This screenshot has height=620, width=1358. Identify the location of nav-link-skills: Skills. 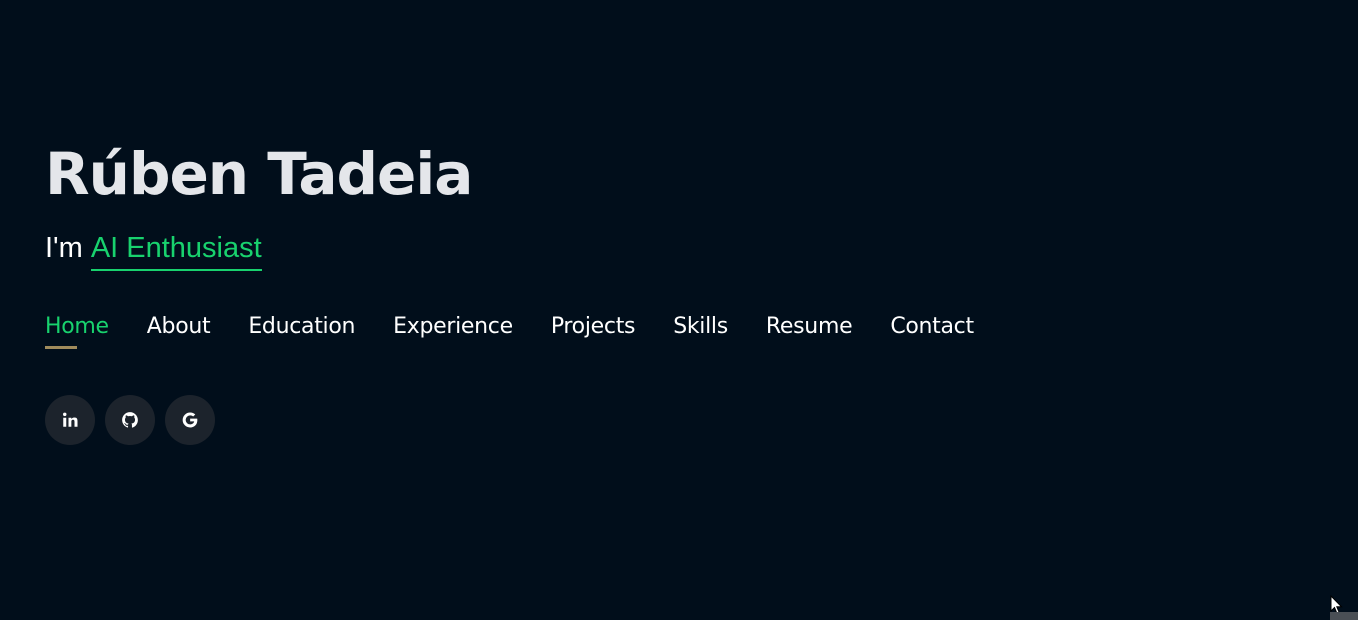
(700, 327).